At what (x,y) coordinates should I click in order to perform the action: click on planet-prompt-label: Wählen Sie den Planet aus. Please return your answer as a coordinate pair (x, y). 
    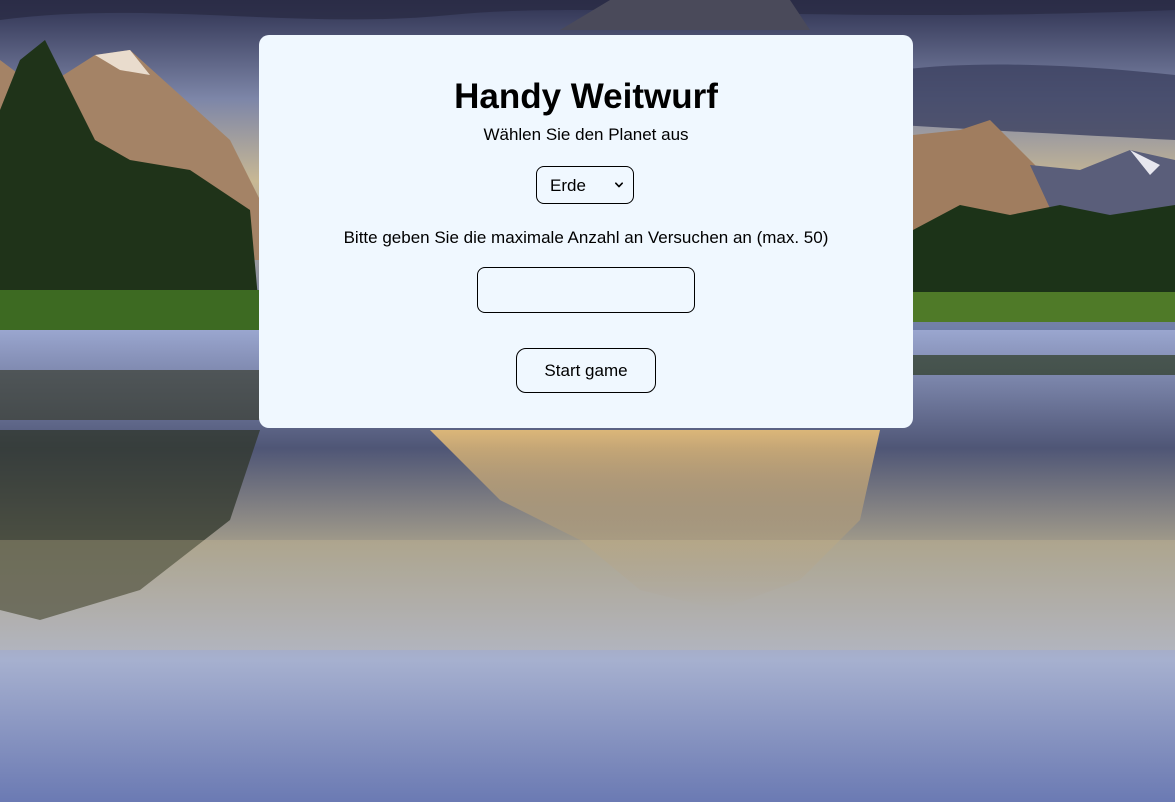
    Looking at the image, I should click on (586, 134).